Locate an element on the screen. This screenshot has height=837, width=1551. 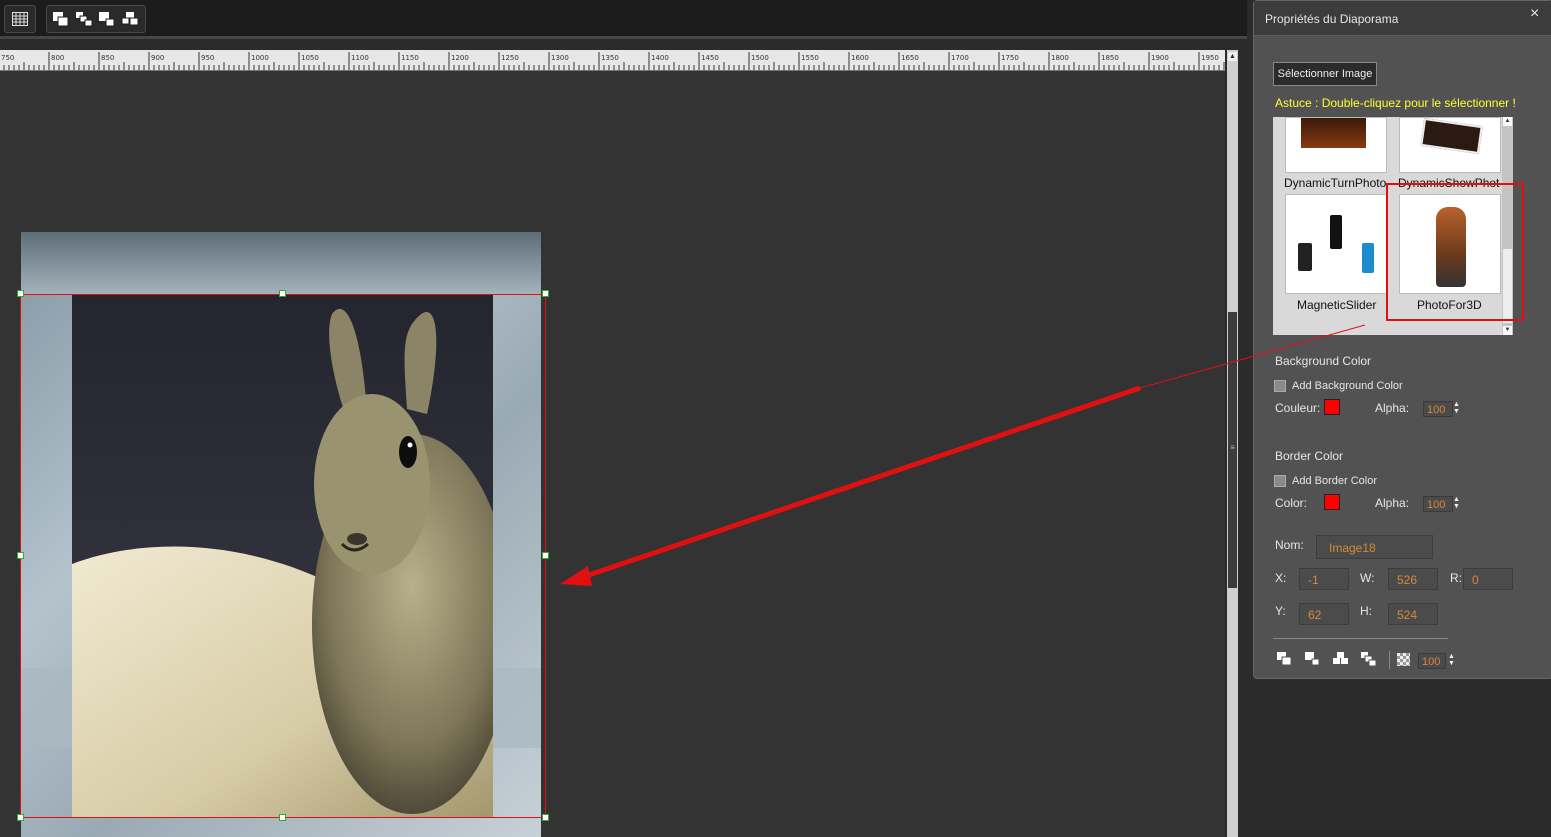
h-input: 524 is located at coordinates (1413, 614).